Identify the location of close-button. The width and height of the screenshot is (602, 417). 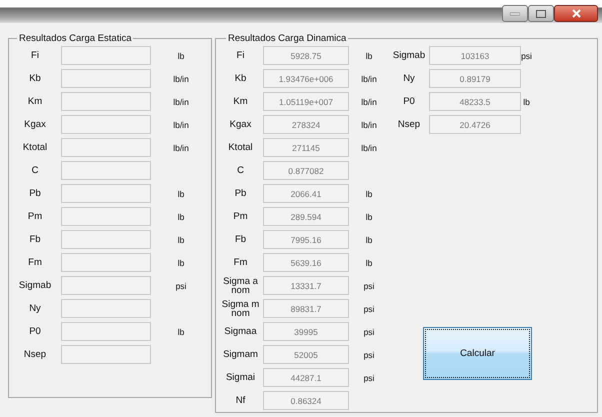
(576, 13).